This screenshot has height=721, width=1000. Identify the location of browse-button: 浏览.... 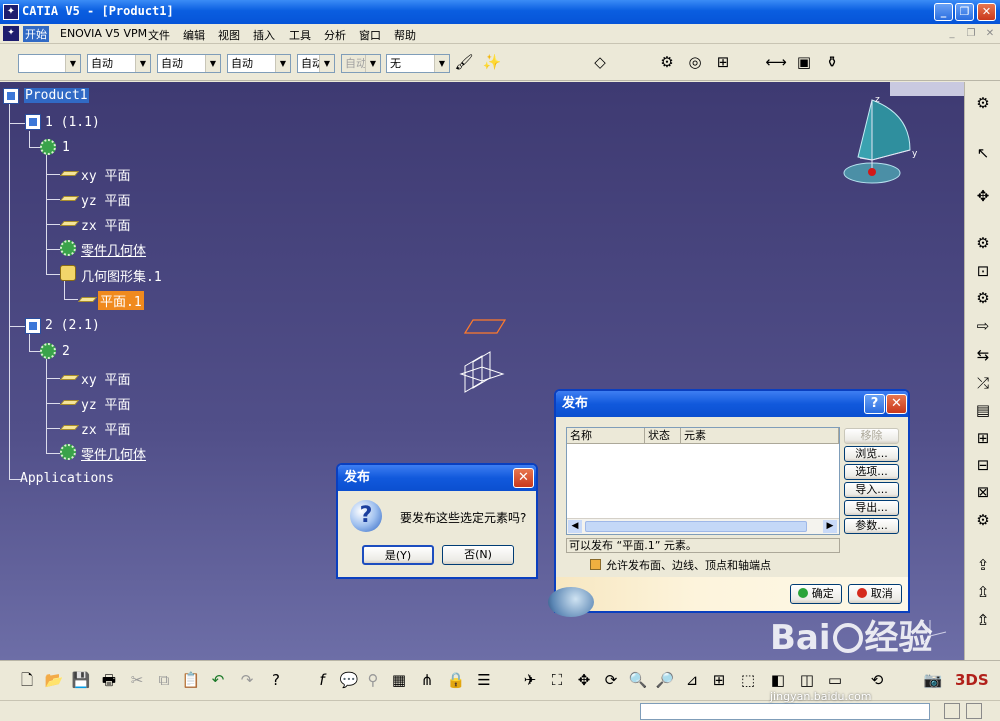
(871, 454).